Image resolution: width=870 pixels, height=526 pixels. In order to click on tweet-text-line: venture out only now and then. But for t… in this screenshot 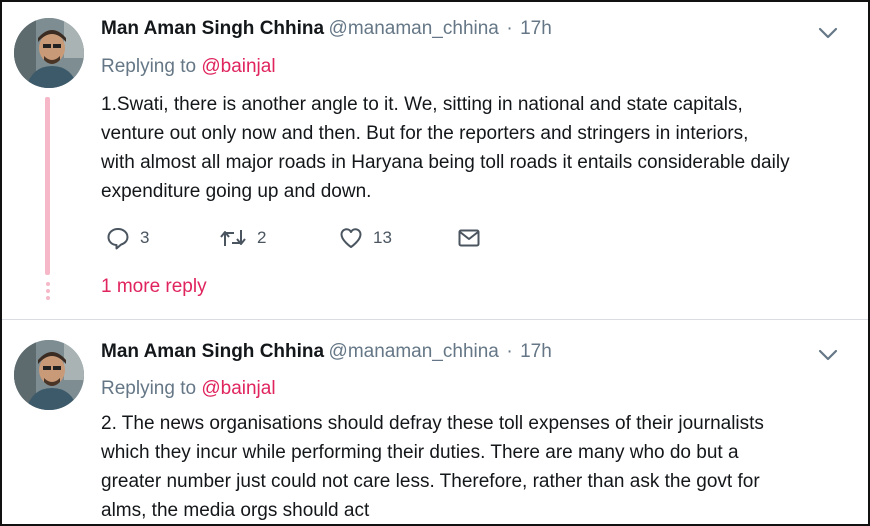, I will do `click(425, 133)`.